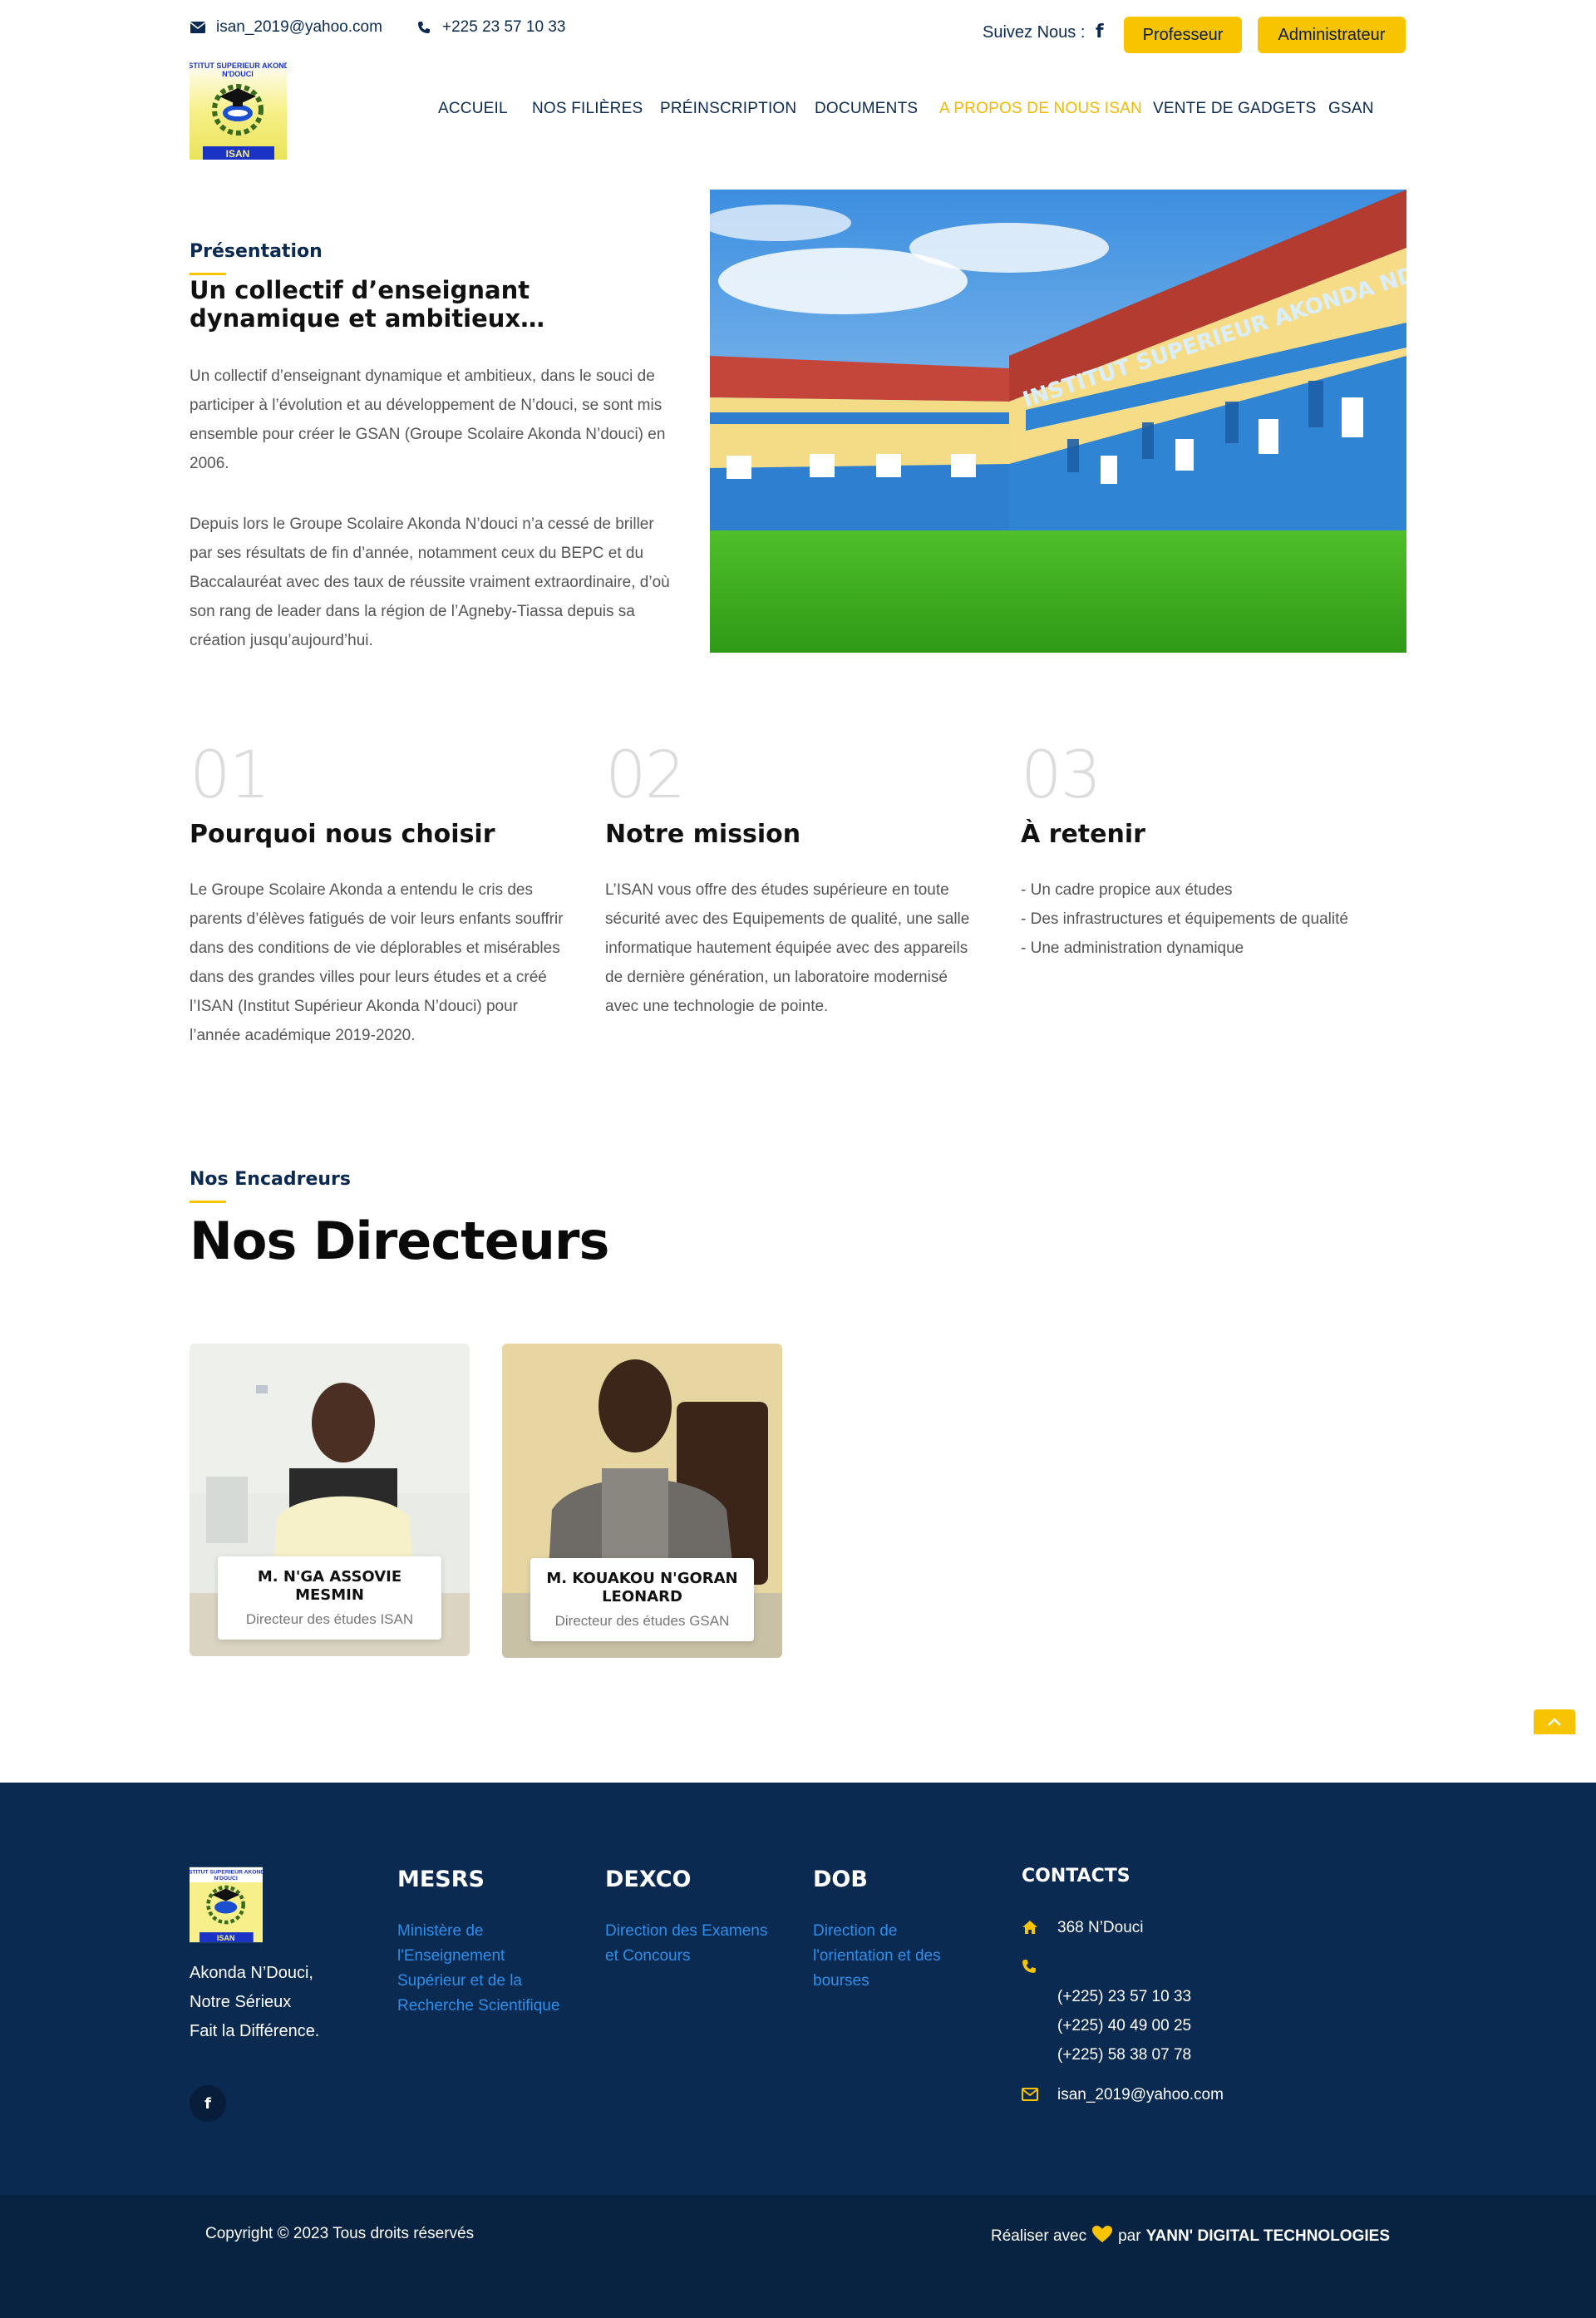 The width and height of the screenshot is (1596, 2318). I want to click on feature-1-number: 01, so click(230, 775).